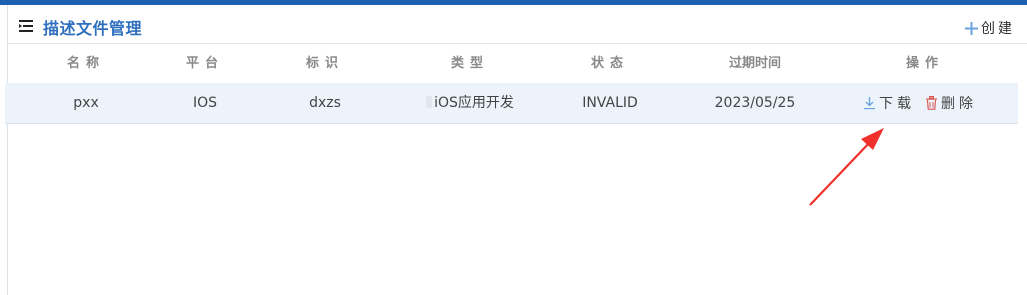 The image size is (1027, 295). I want to click on cell-identifier: dxzs, so click(325, 103).